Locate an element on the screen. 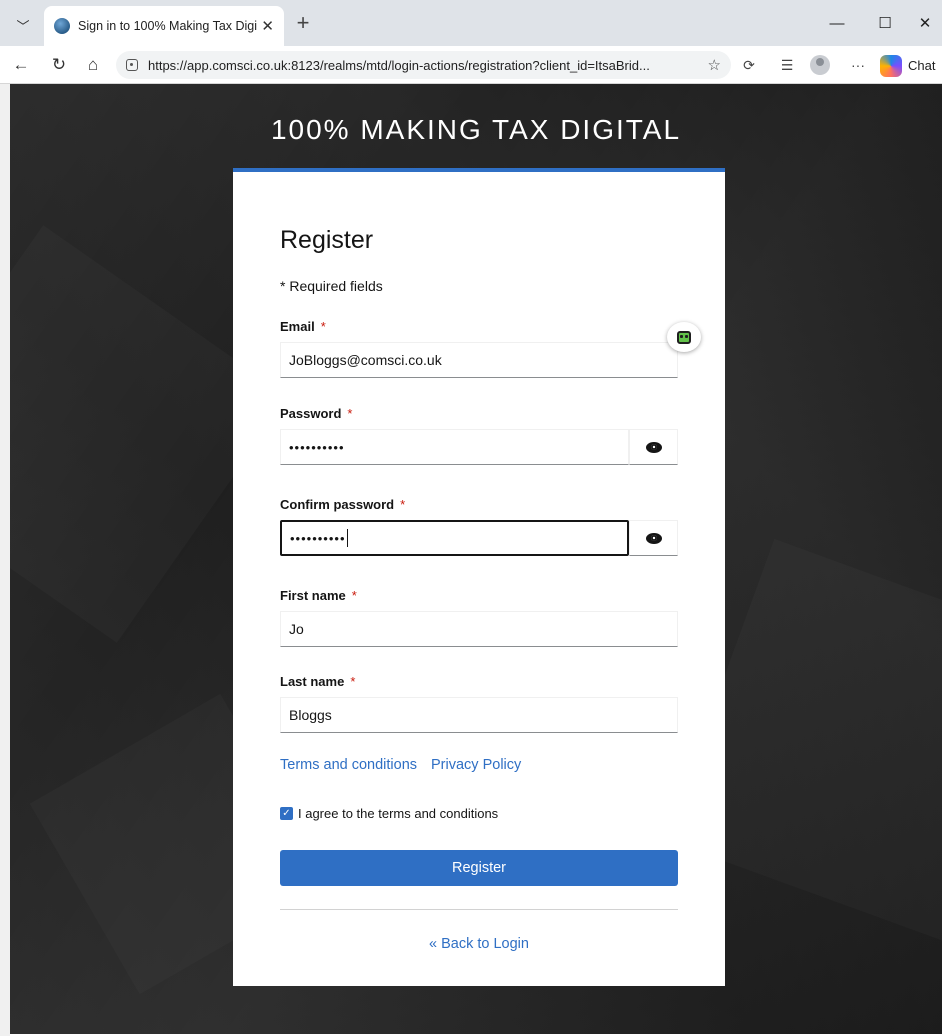  browser-tab: Sign in to 100% Making Tax Digital ✕ is located at coordinates (164, 26).